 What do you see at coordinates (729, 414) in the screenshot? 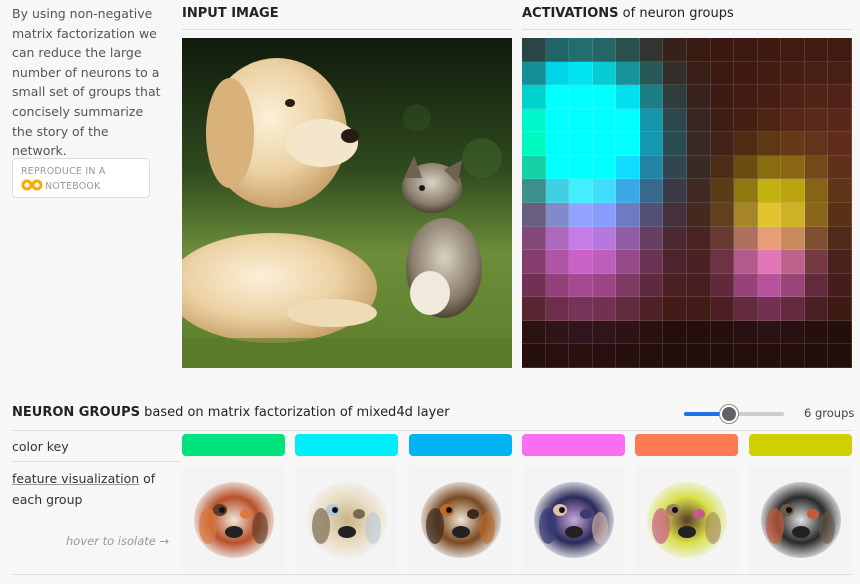
I see `slider-thumb` at bounding box center [729, 414].